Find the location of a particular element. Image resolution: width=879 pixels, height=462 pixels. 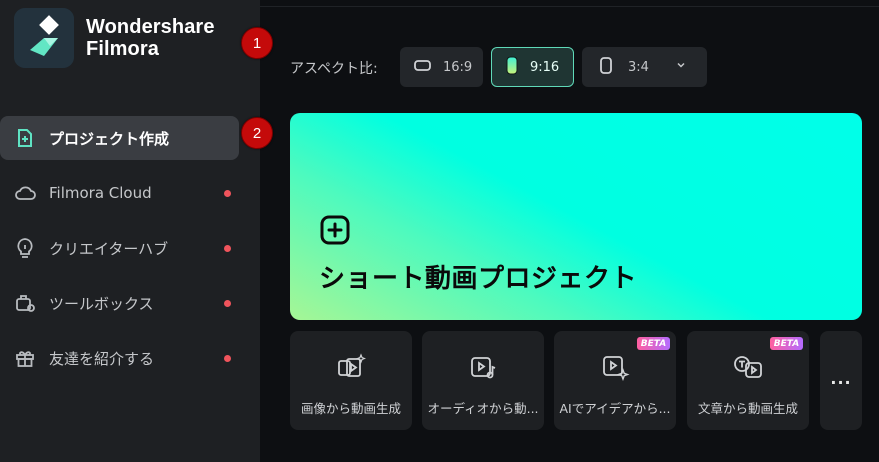

tool-label: 画像から動画生成 is located at coordinates (350, 408).